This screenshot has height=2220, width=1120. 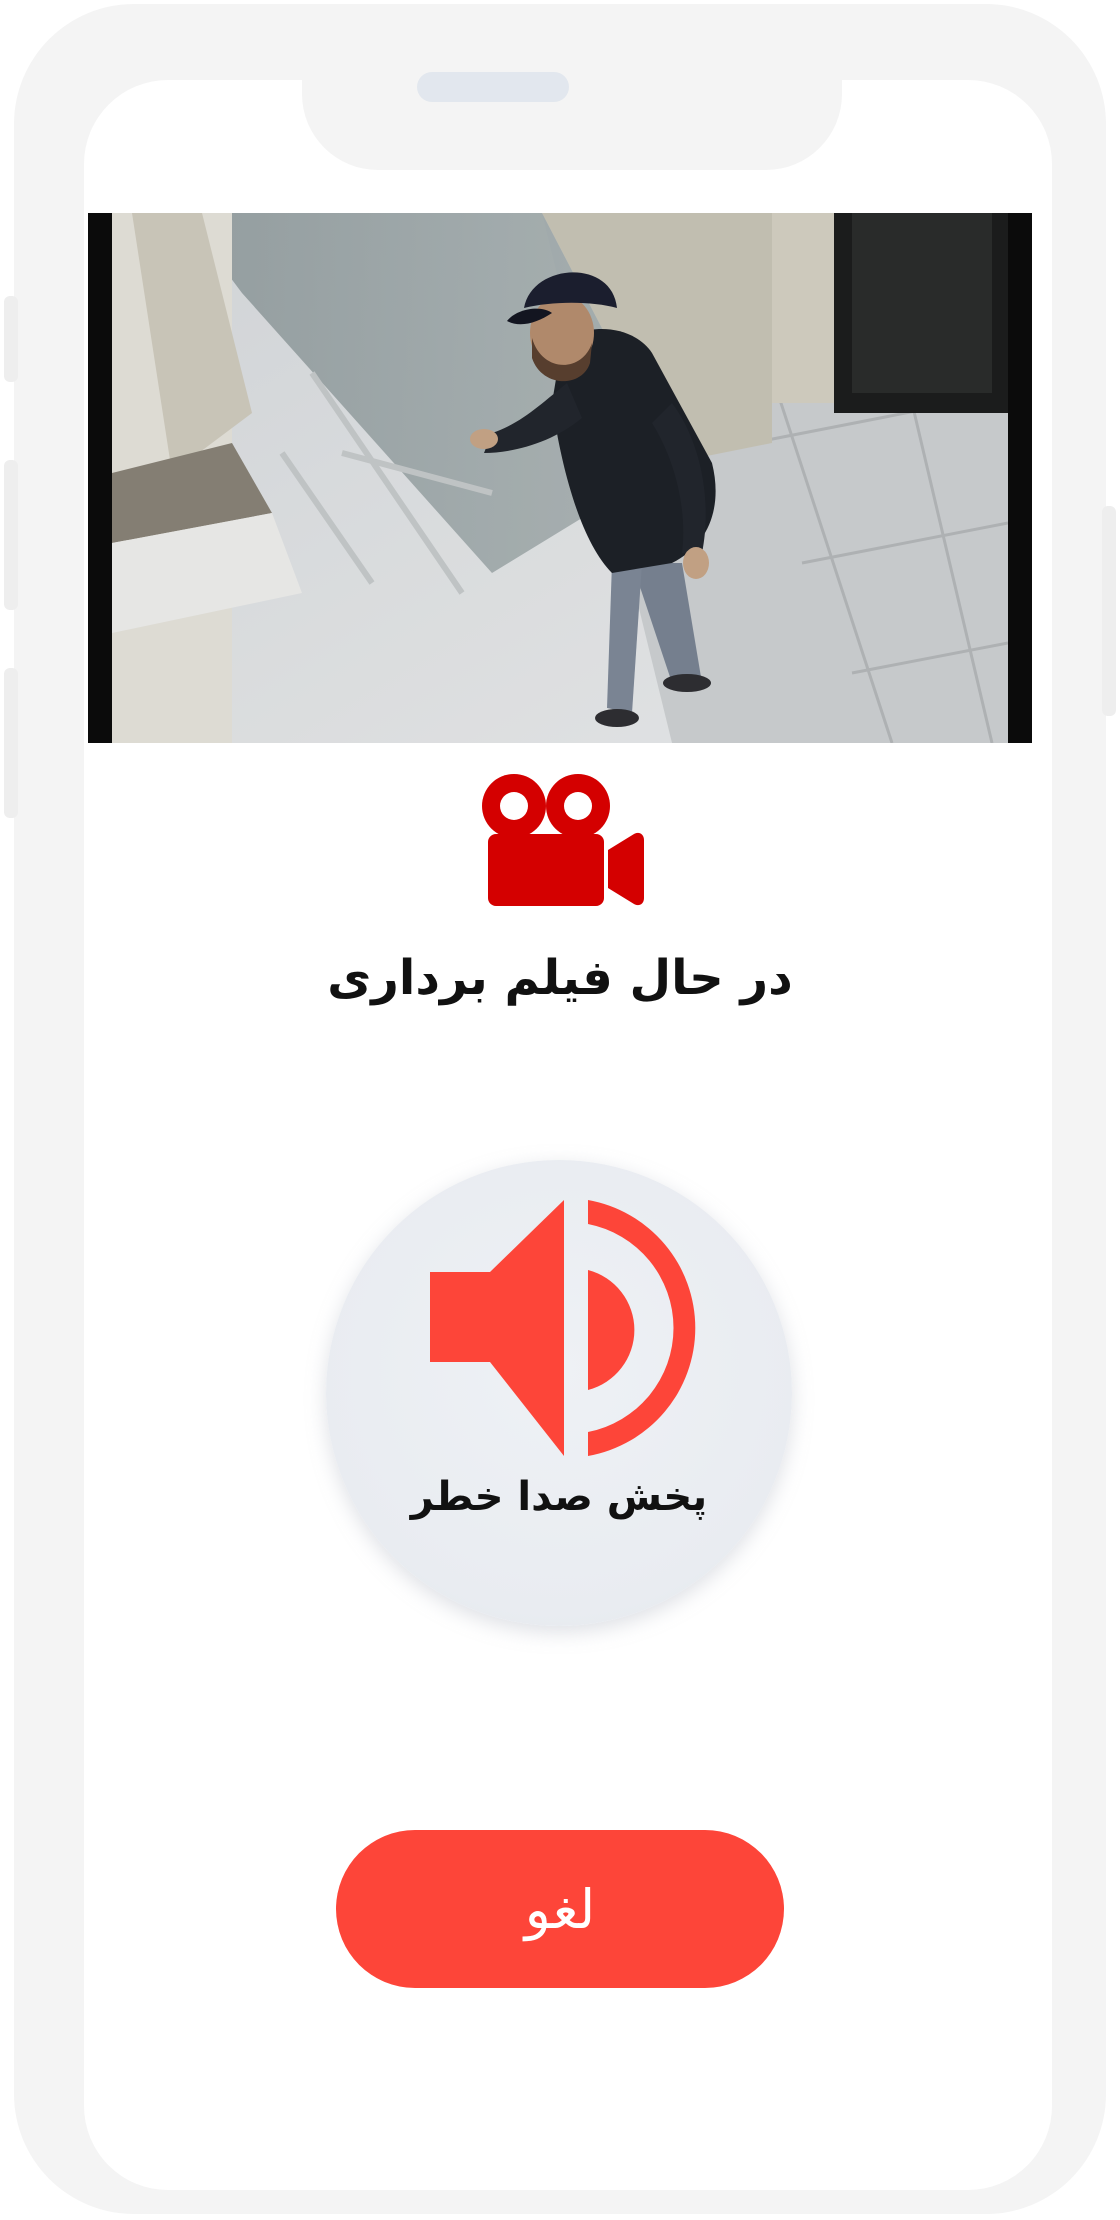 I want to click on phone-notch, so click(x=572, y=125).